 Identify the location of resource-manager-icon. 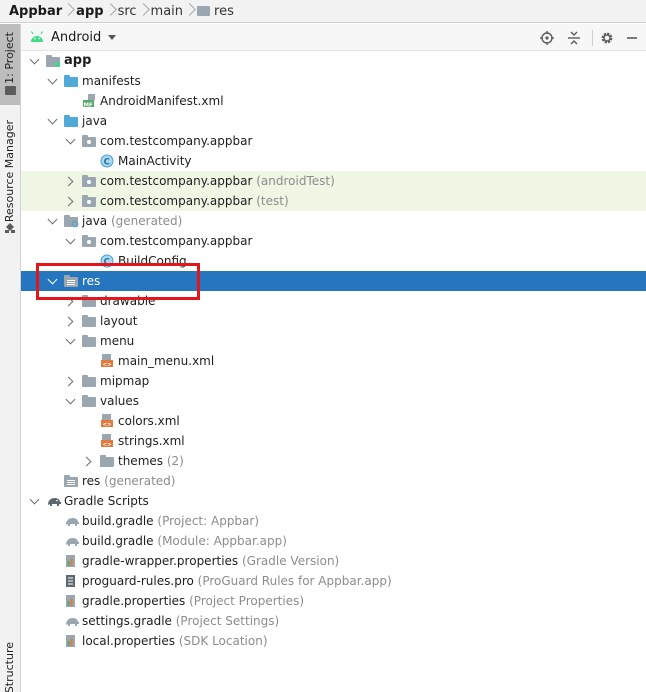
(10, 228).